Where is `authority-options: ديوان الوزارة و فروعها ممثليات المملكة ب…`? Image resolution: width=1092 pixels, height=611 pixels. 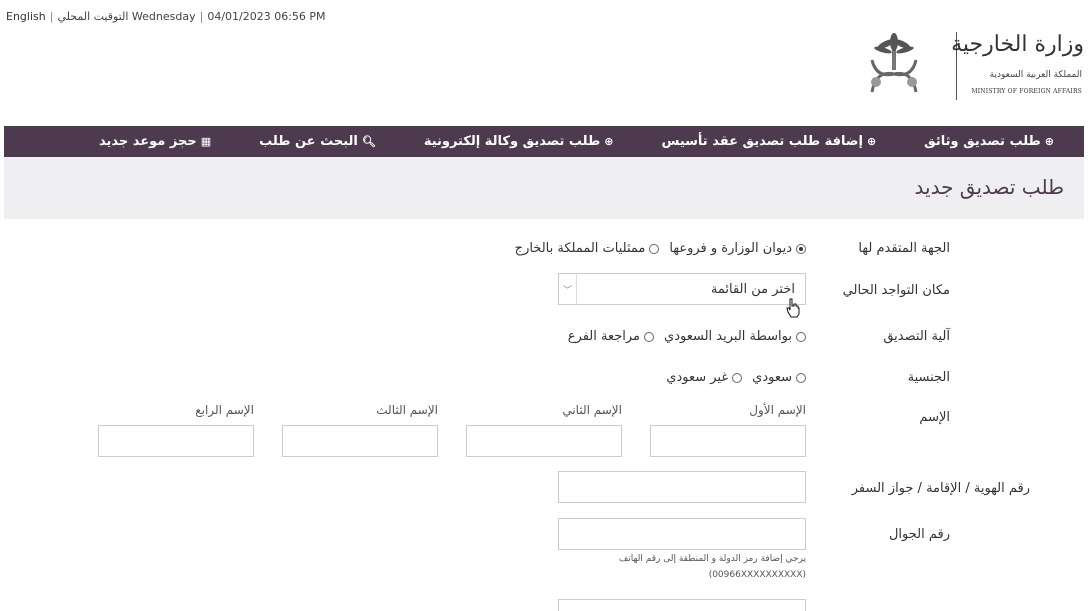 authority-options: ديوان الوزارة و فروعها ممثليات المملكة ب… is located at coordinates (660, 248).